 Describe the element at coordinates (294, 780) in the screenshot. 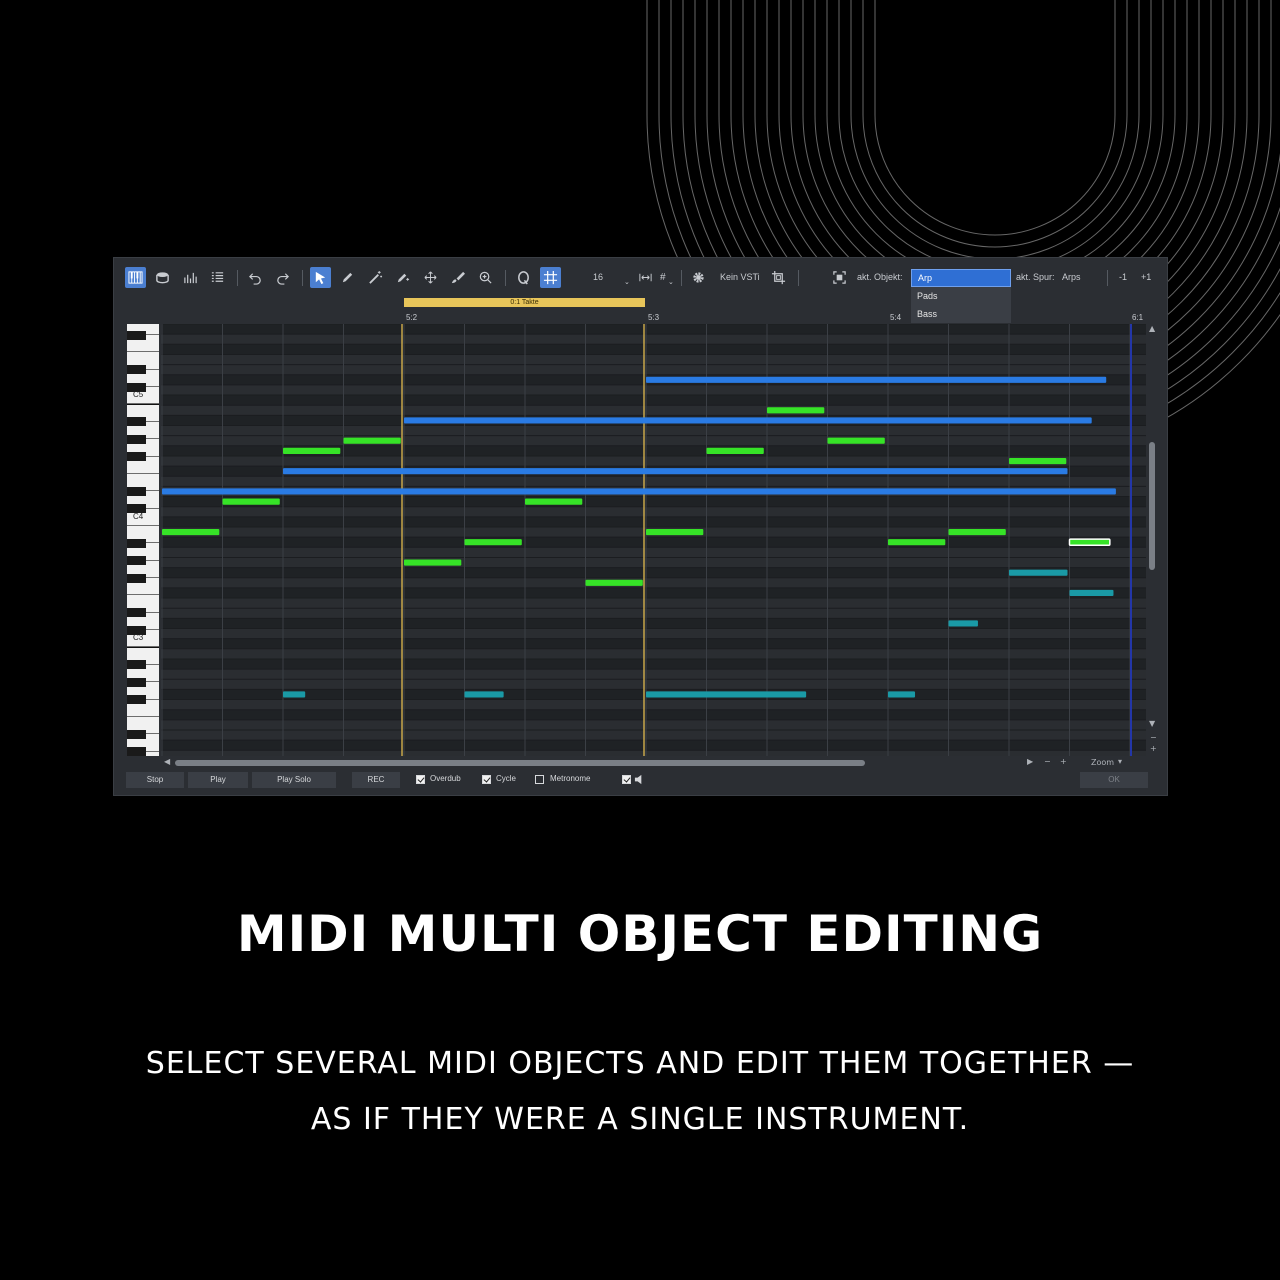

I see `play-solo-button: Play Solo` at that location.